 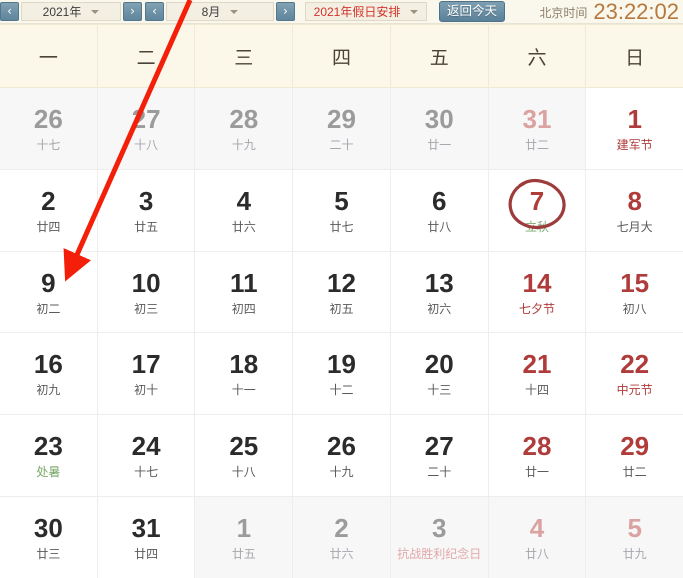 I want to click on year-selector: 2021年, so click(x=71, y=11).